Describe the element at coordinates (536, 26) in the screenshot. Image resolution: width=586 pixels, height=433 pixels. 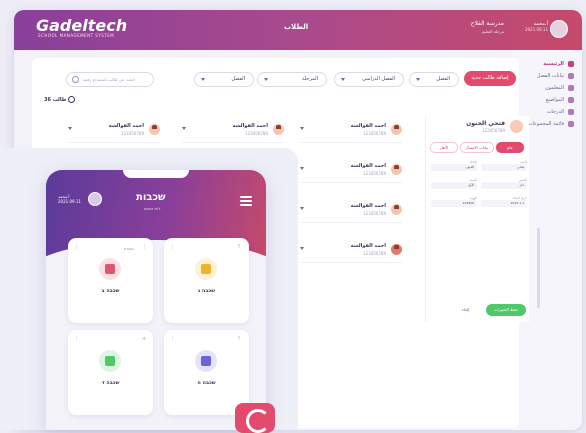
I see `user-info: أ.محمد 2021.09.11` at that location.